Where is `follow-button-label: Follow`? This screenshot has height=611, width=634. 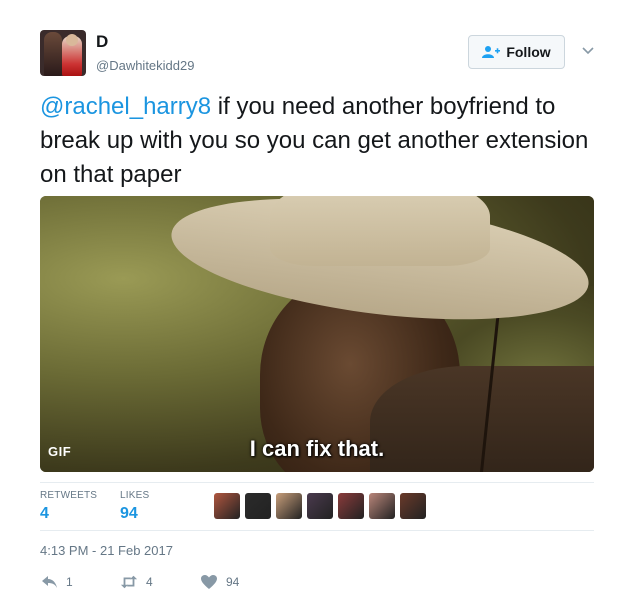 follow-button-label: Follow is located at coordinates (528, 52).